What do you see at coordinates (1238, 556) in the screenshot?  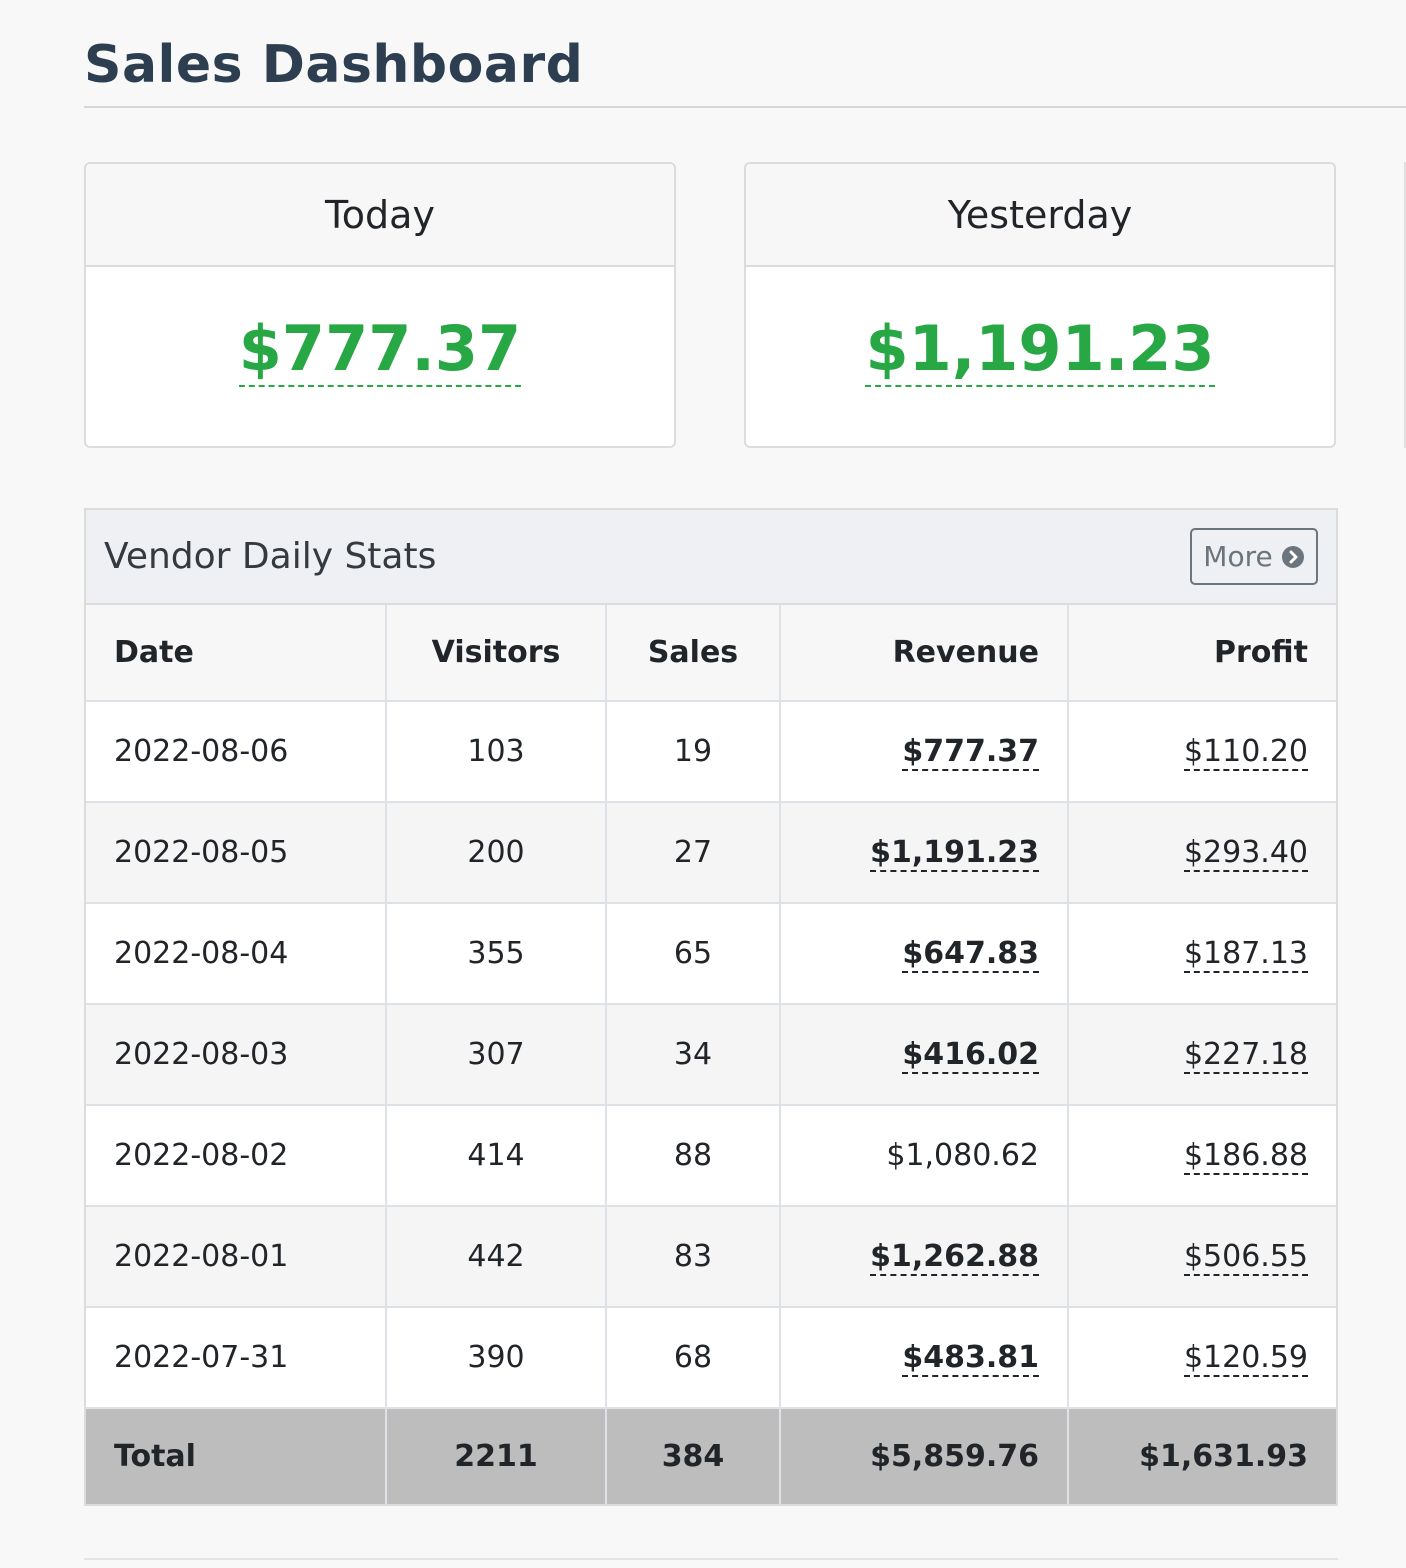 I see `more-button-label: More` at bounding box center [1238, 556].